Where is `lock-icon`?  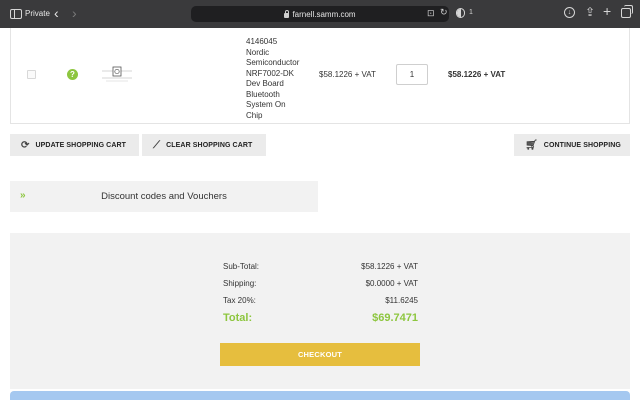 lock-icon is located at coordinates (287, 13).